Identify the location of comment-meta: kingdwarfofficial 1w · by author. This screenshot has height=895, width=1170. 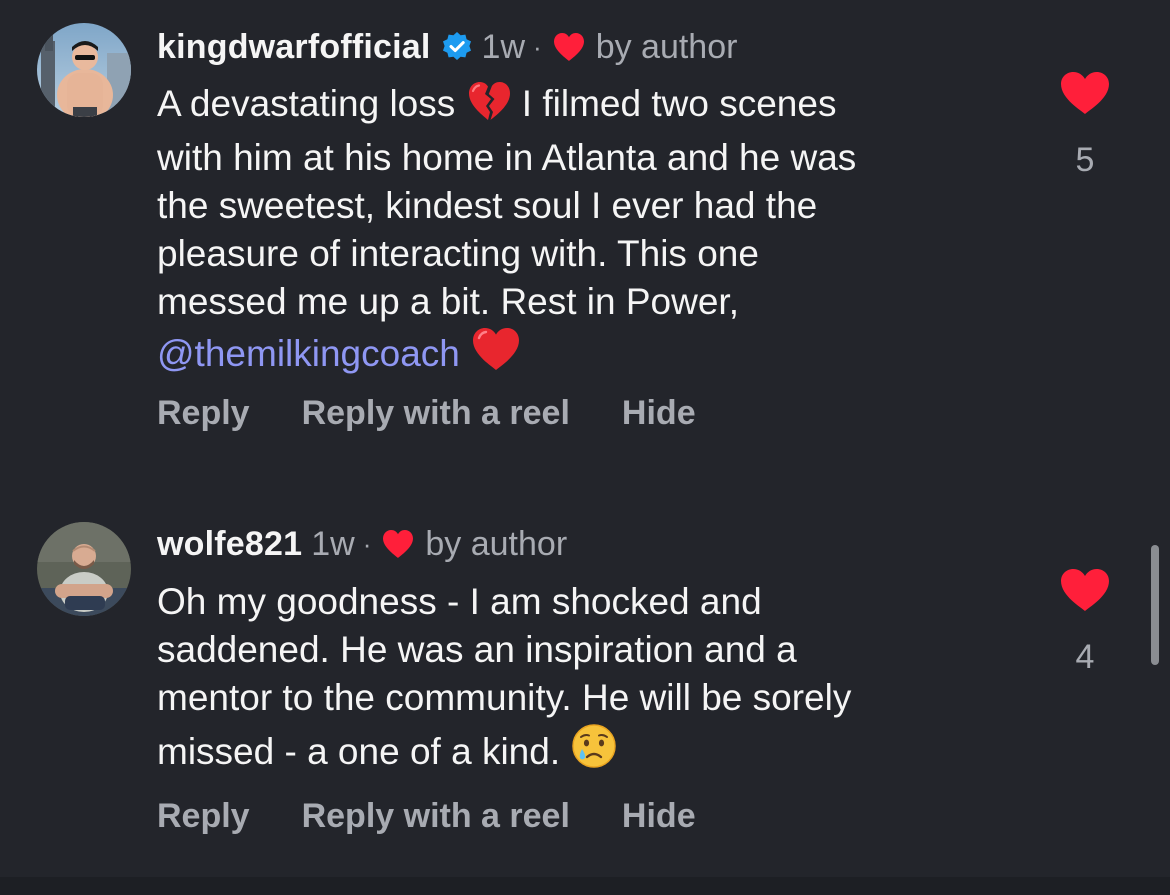
(447, 47).